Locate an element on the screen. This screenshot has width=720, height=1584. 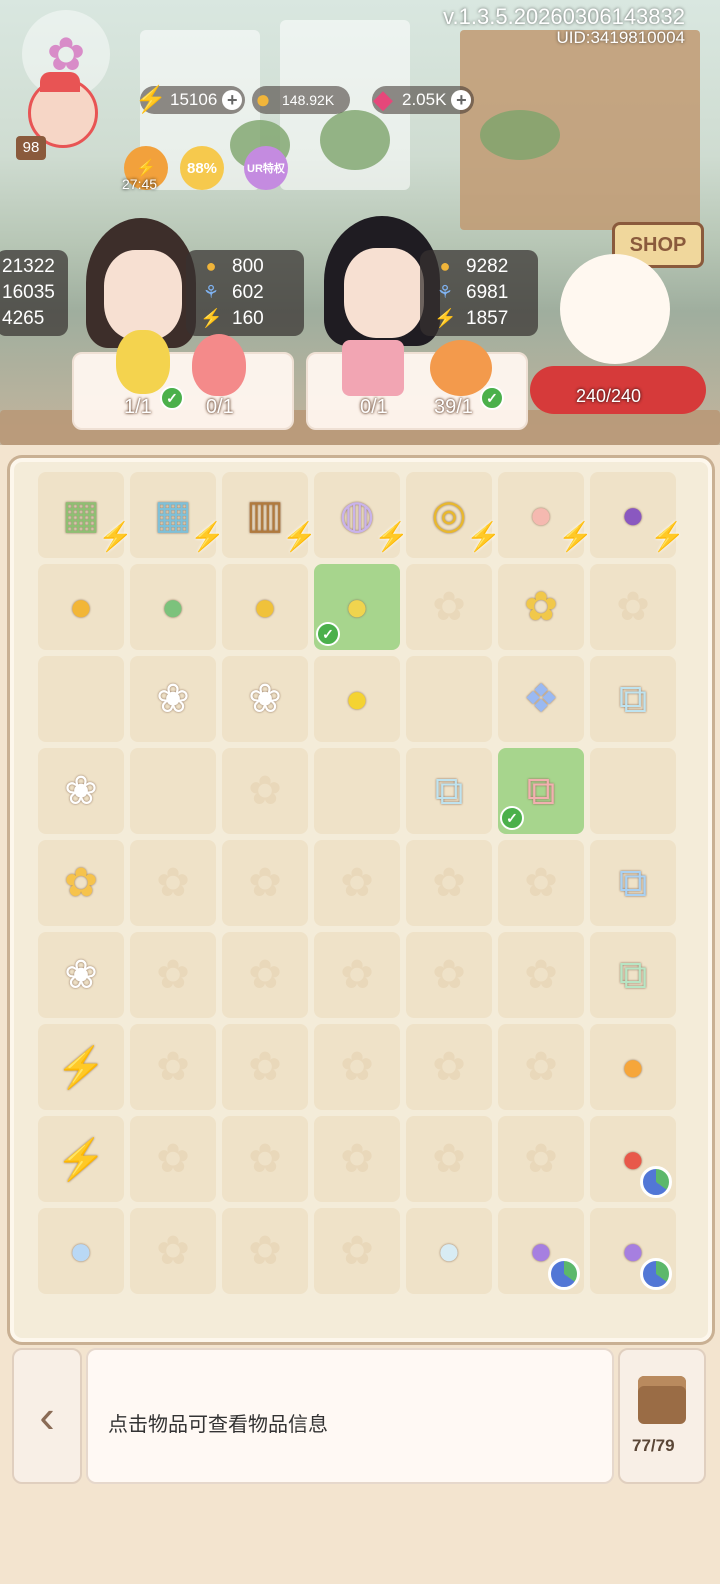
board-cell: ⧉ ✓ is located at coordinates (541, 791).